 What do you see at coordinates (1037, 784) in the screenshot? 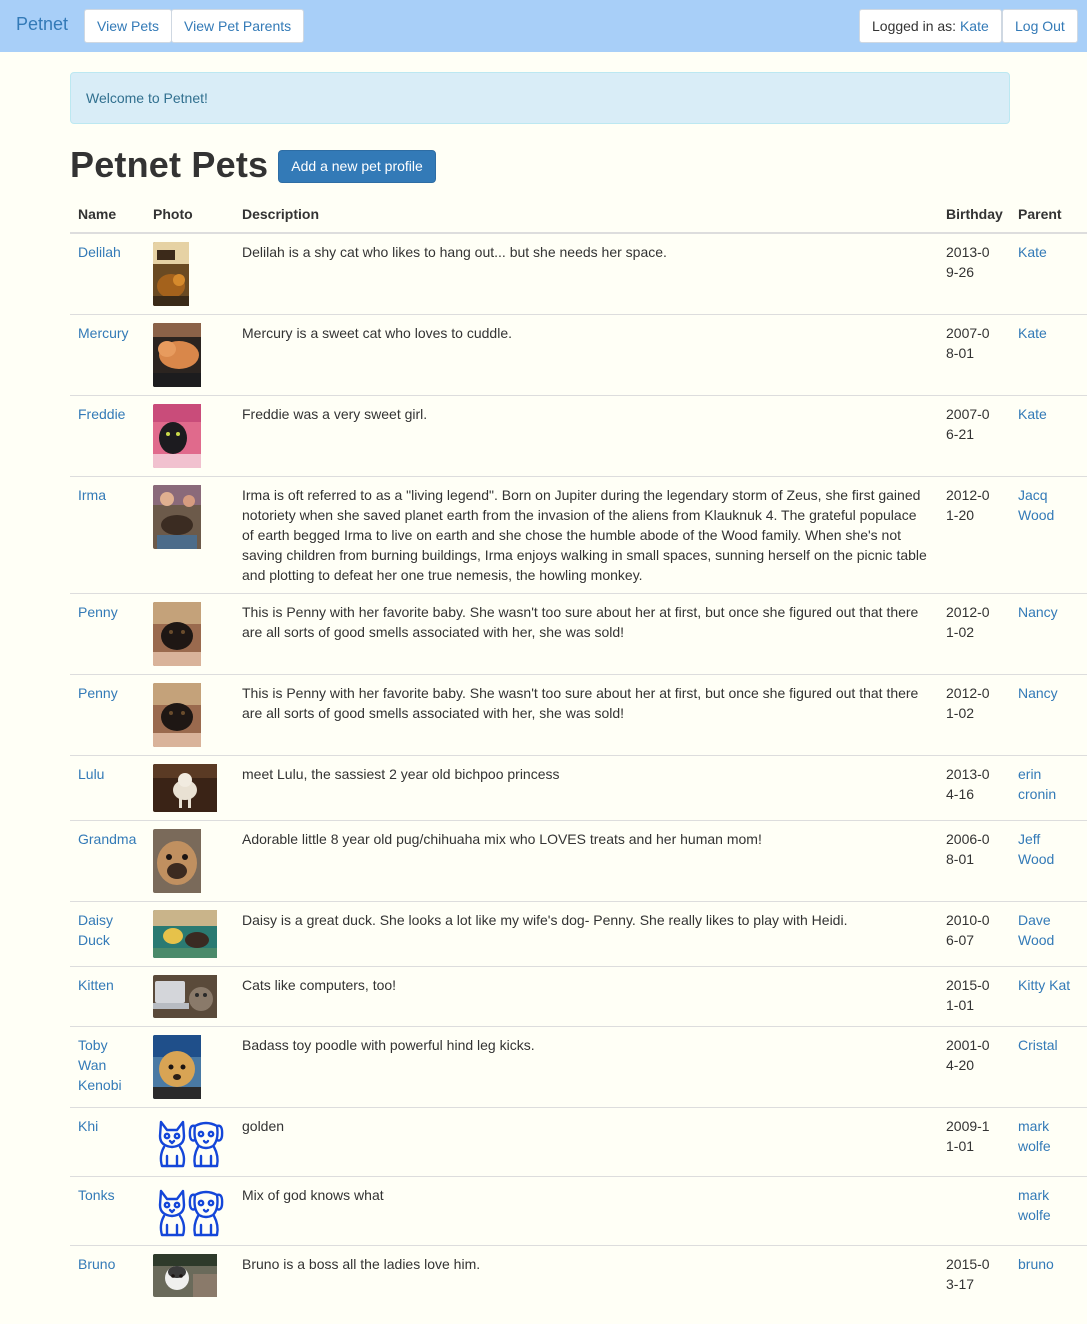
I see `pet-parent-link: erin cronin` at bounding box center [1037, 784].